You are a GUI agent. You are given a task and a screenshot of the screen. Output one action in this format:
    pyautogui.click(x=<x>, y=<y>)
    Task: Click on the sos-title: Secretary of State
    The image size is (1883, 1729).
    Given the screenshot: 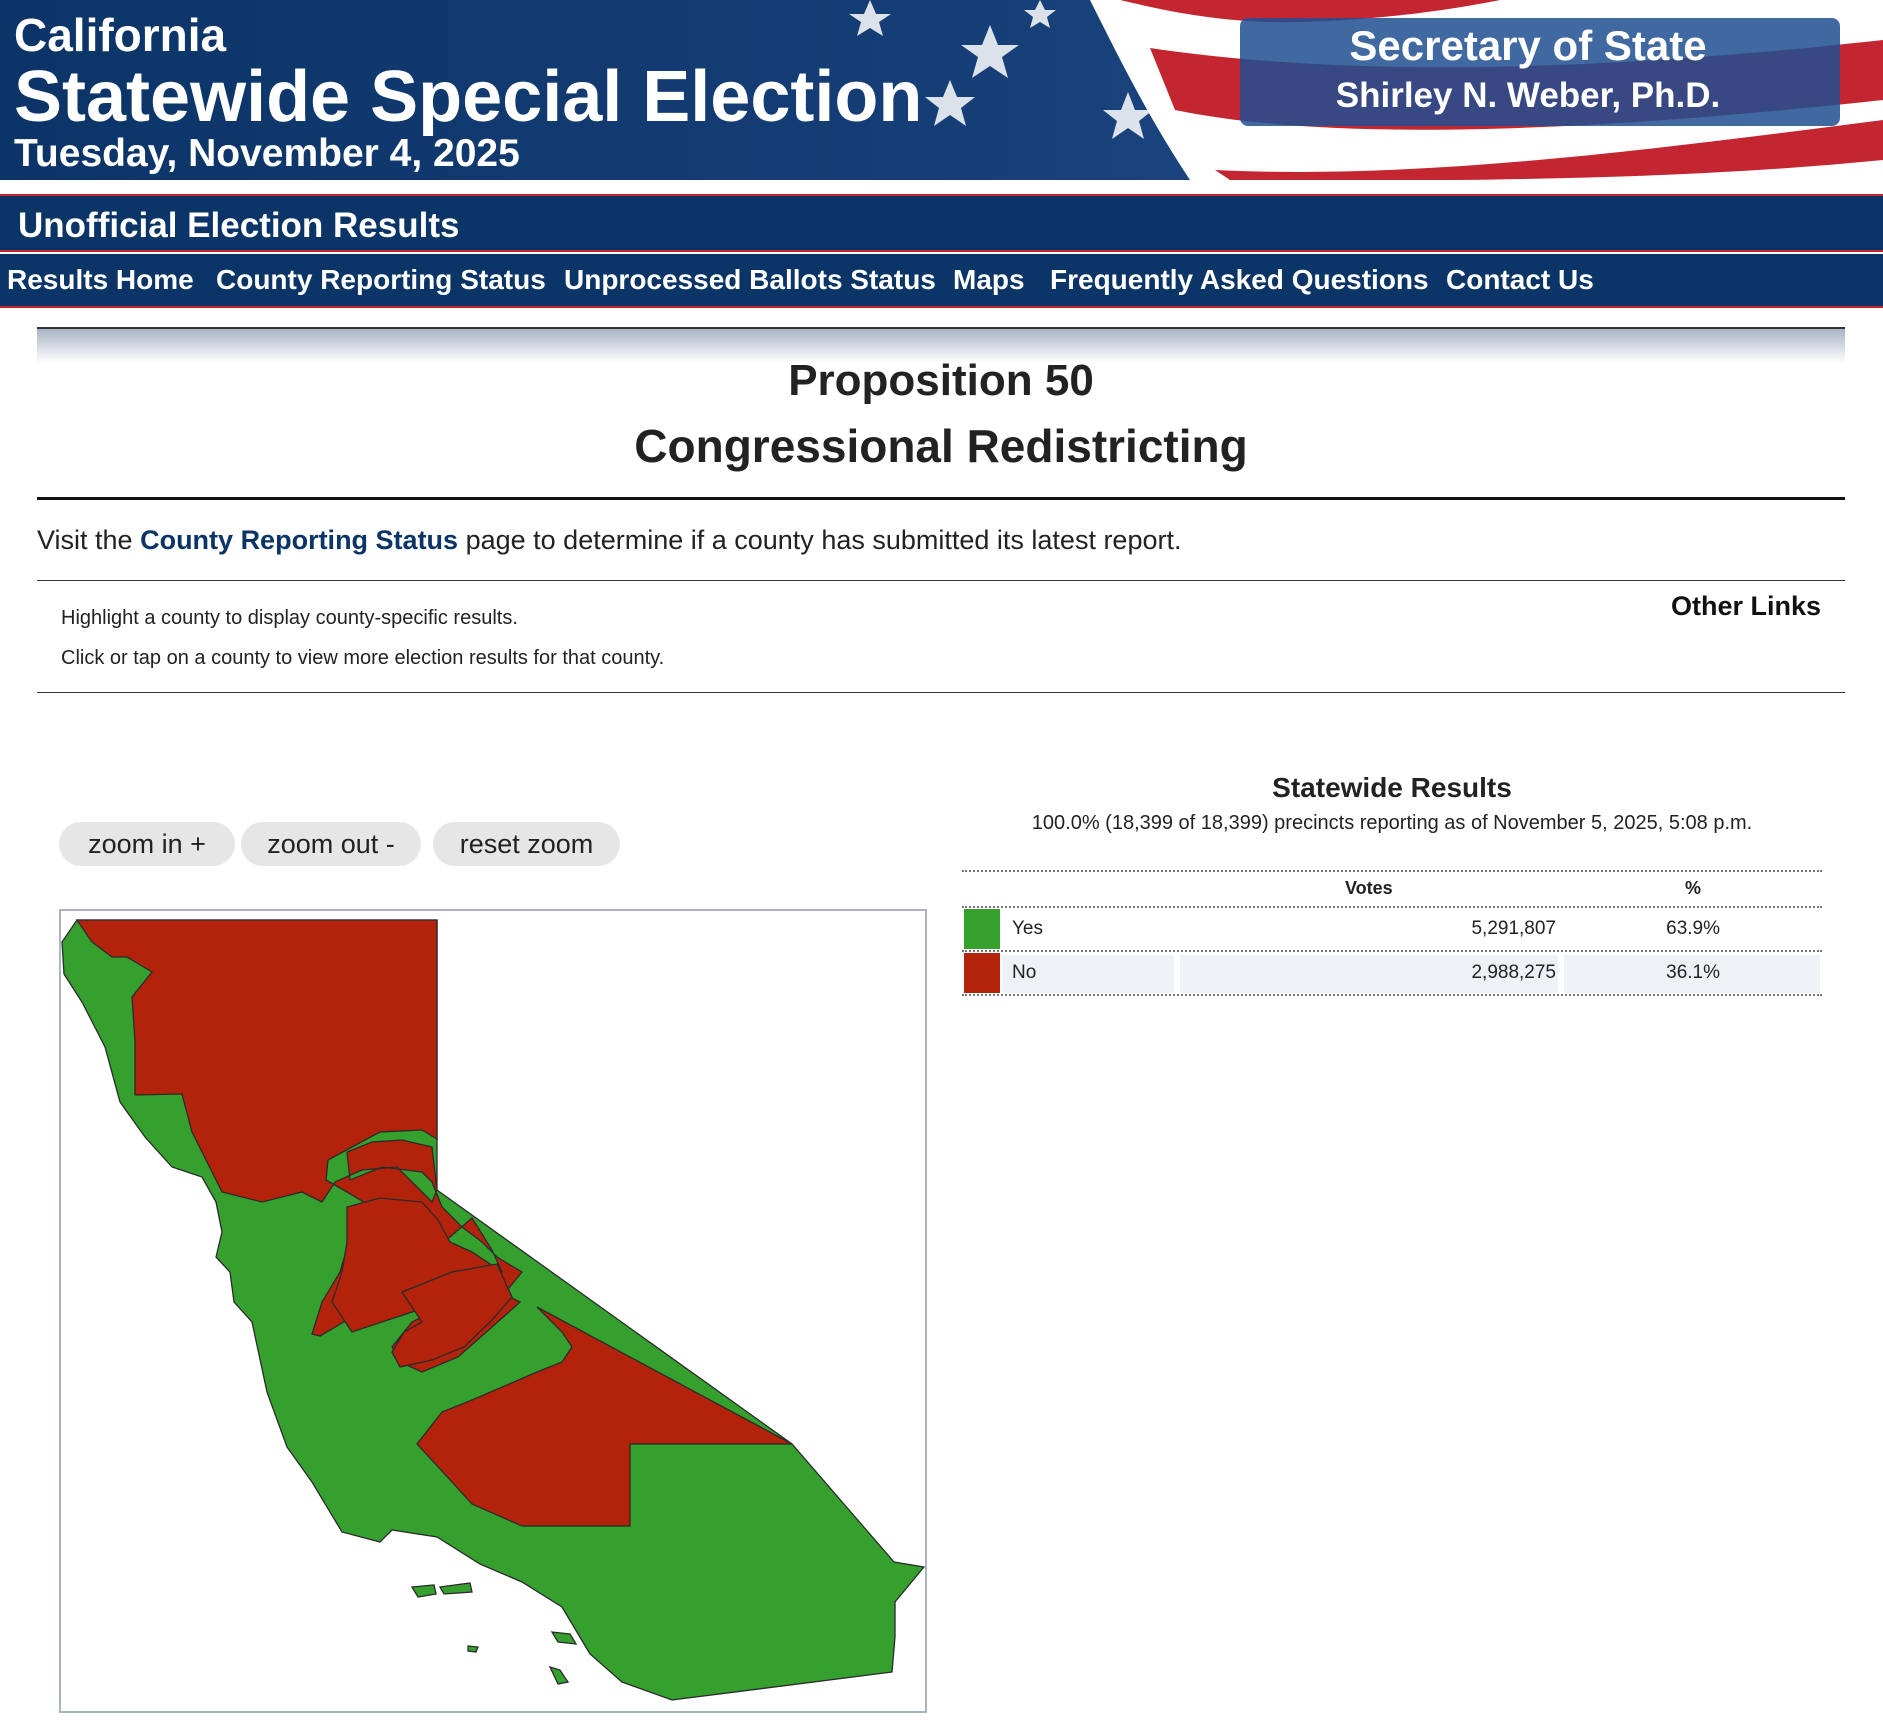 What is the action you would take?
    pyautogui.click(x=1528, y=45)
    